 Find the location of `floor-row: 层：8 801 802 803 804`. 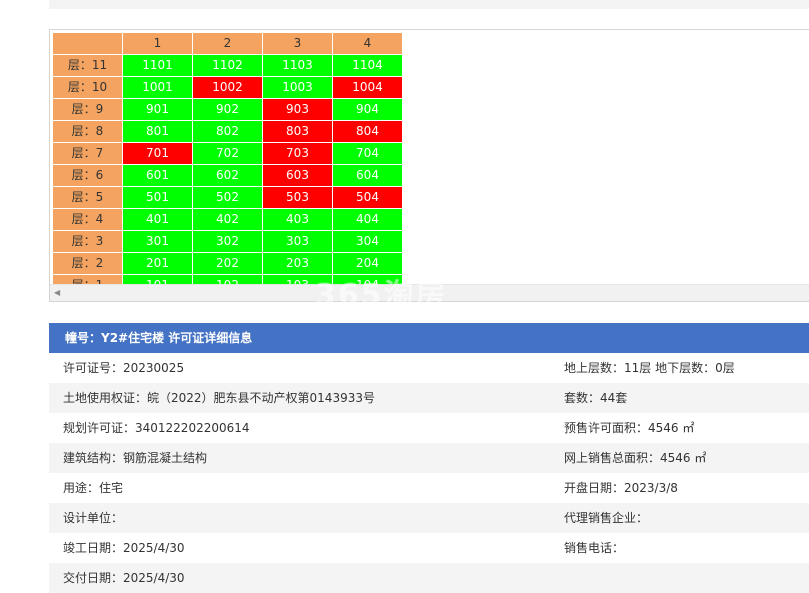

floor-row: 层：8 801 802 803 804 is located at coordinates (227, 131).